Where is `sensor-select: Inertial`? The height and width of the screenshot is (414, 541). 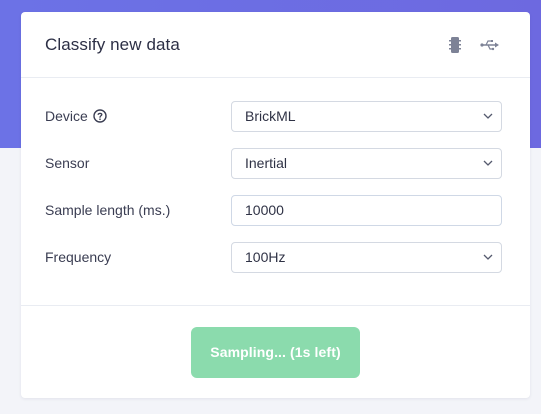 sensor-select: Inertial is located at coordinates (366, 163).